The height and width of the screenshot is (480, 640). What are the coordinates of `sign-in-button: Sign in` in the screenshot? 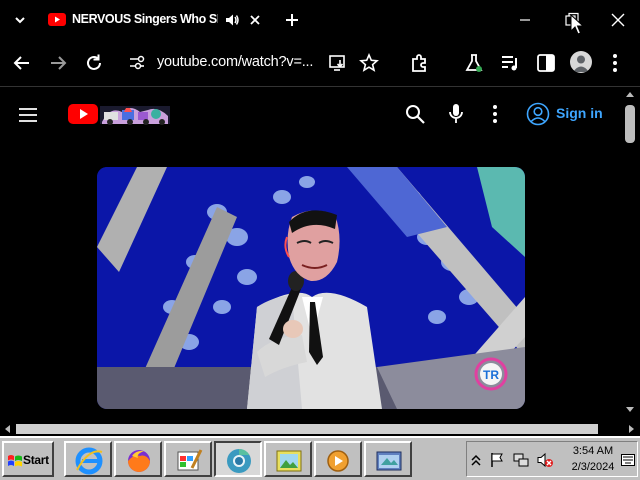 It's located at (570, 114).